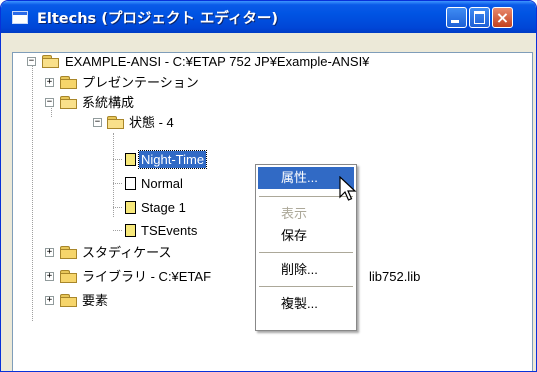 Image resolution: width=537 pixels, height=372 pixels. Describe the element at coordinates (162, 183) in the screenshot. I see `tree-node-label: Normal` at that location.